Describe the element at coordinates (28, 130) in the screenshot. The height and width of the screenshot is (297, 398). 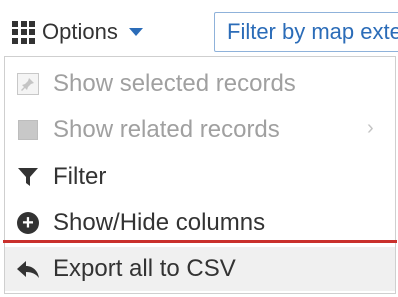
I see `square-icon` at that location.